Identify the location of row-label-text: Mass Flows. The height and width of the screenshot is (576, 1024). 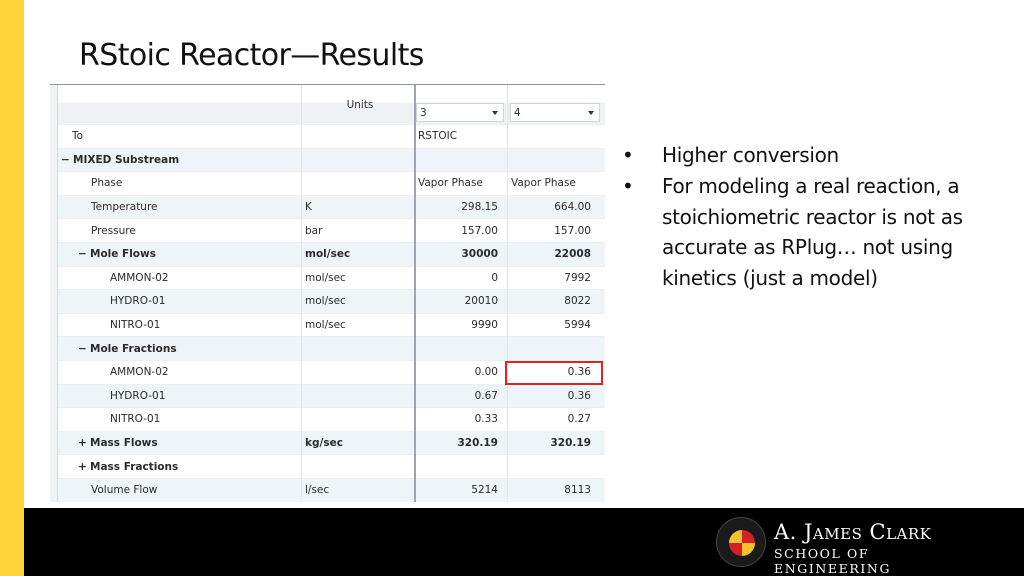
(124, 443).